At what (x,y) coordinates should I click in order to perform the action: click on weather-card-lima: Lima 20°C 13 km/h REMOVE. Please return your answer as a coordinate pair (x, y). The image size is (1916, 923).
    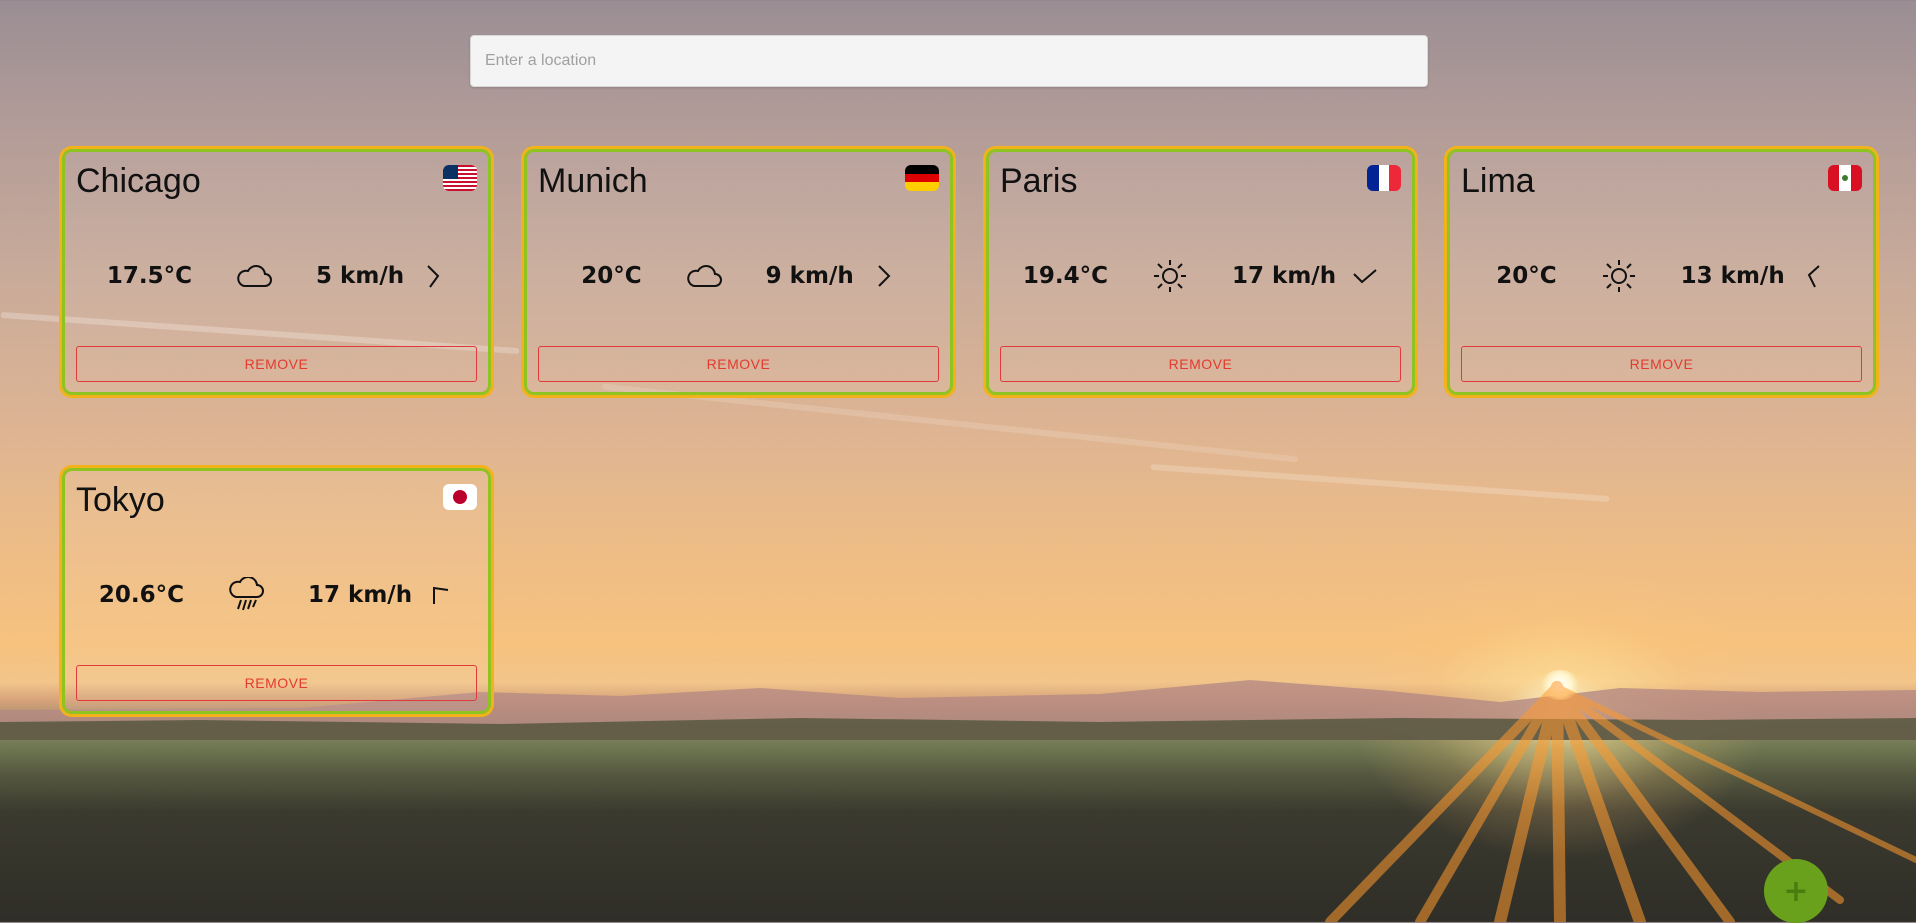
    Looking at the image, I should click on (1661, 272).